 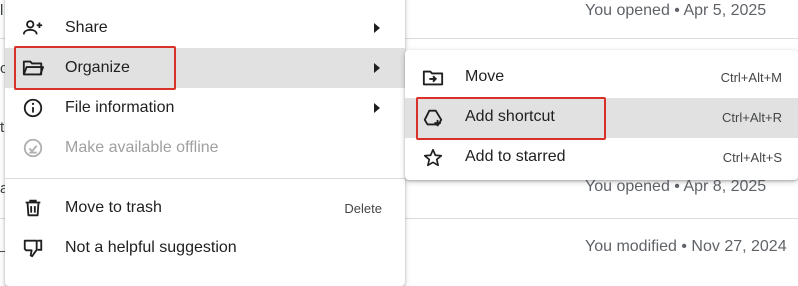 What do you see at coordinates (433, 158) in the screenshot?
I see `star-icon` at bounding box center [433, 158].